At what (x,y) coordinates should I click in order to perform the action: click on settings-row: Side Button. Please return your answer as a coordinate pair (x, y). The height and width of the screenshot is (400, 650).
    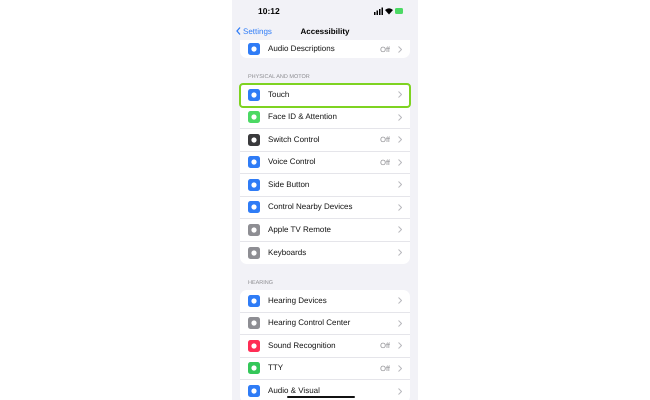
    Looking at the image, I should click on (325, 185).